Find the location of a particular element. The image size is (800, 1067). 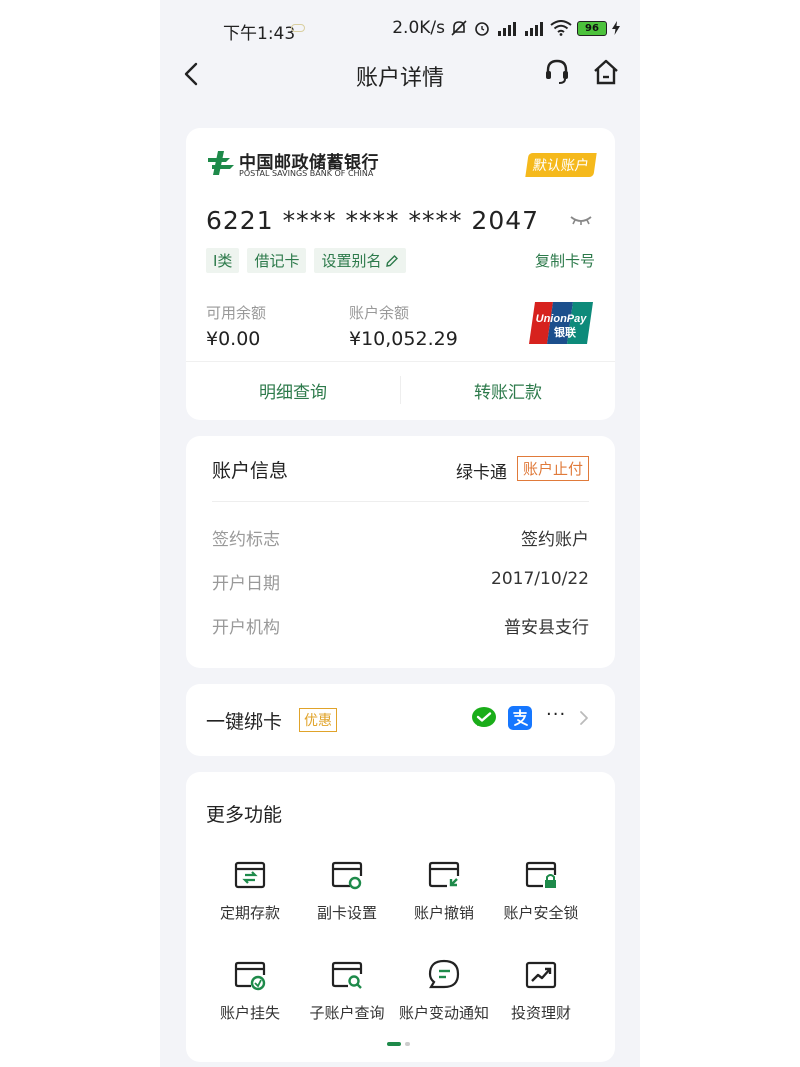

sub-account-query-icon is located at coordinates (347, 975).